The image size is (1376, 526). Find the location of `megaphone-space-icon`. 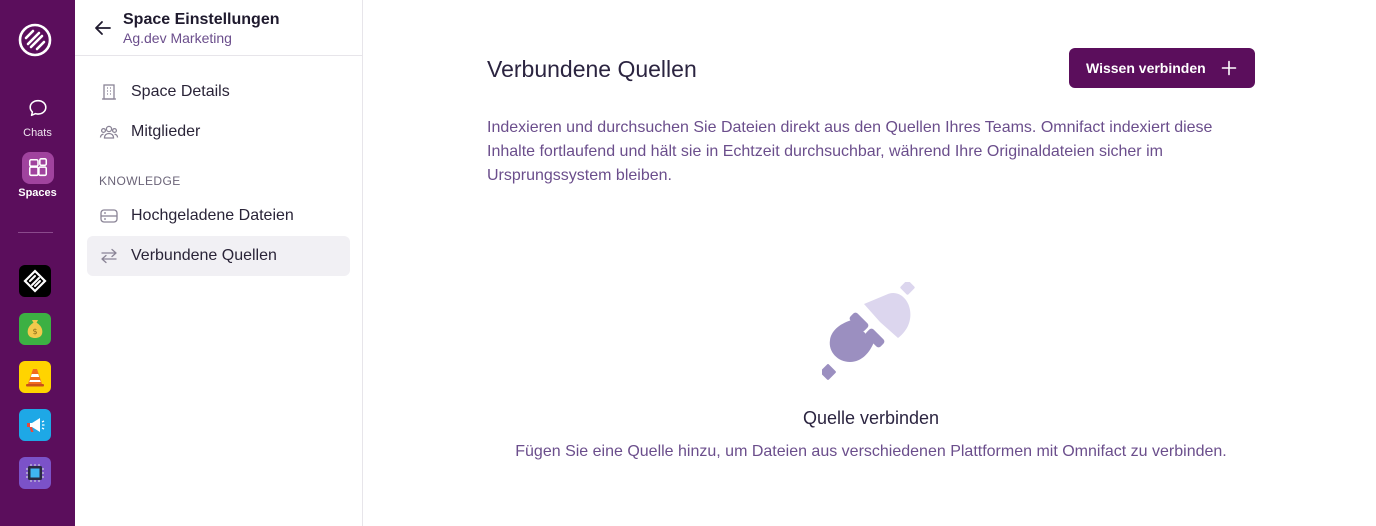

megaphone-space-icon is located at coordinates (35, 425).